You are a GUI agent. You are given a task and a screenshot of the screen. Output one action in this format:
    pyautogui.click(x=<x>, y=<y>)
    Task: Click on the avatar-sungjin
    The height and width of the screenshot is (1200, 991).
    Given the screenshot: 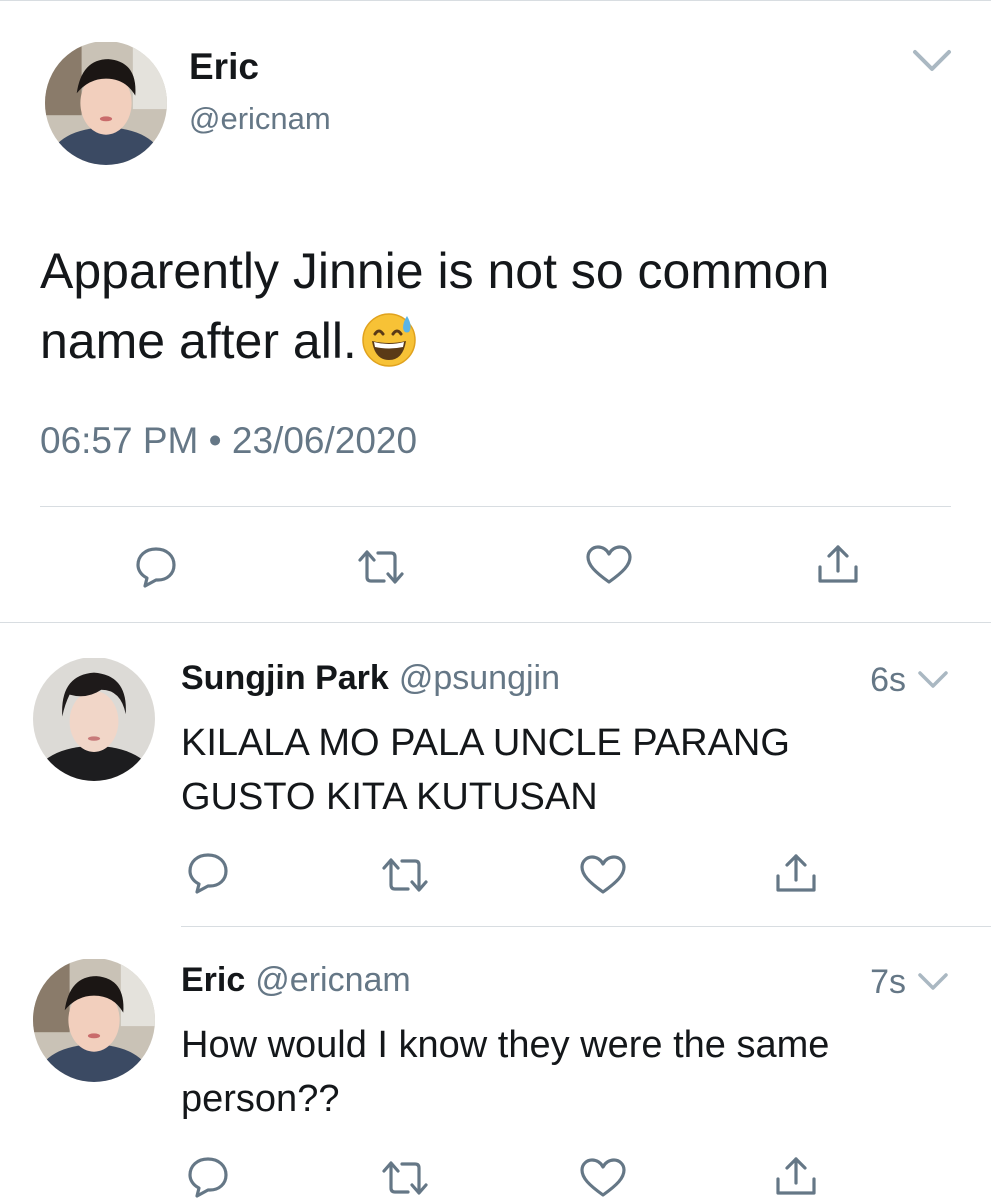 What is the action you would take?
    pyautogui.click(x=94, y=719)
    